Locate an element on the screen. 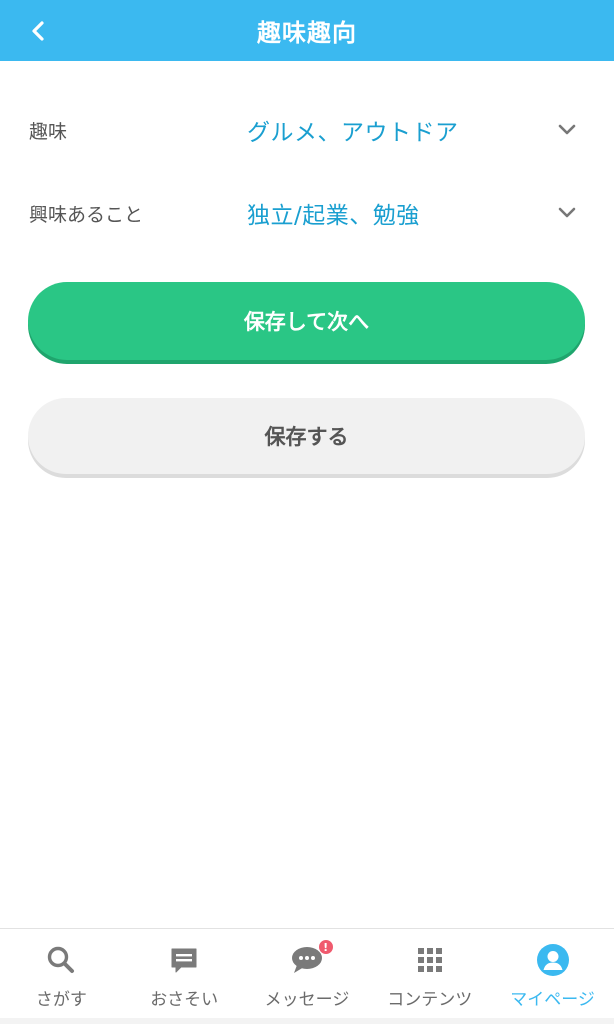  save-and-next-button: 保存して次へ is located at coordinates (306, 321).